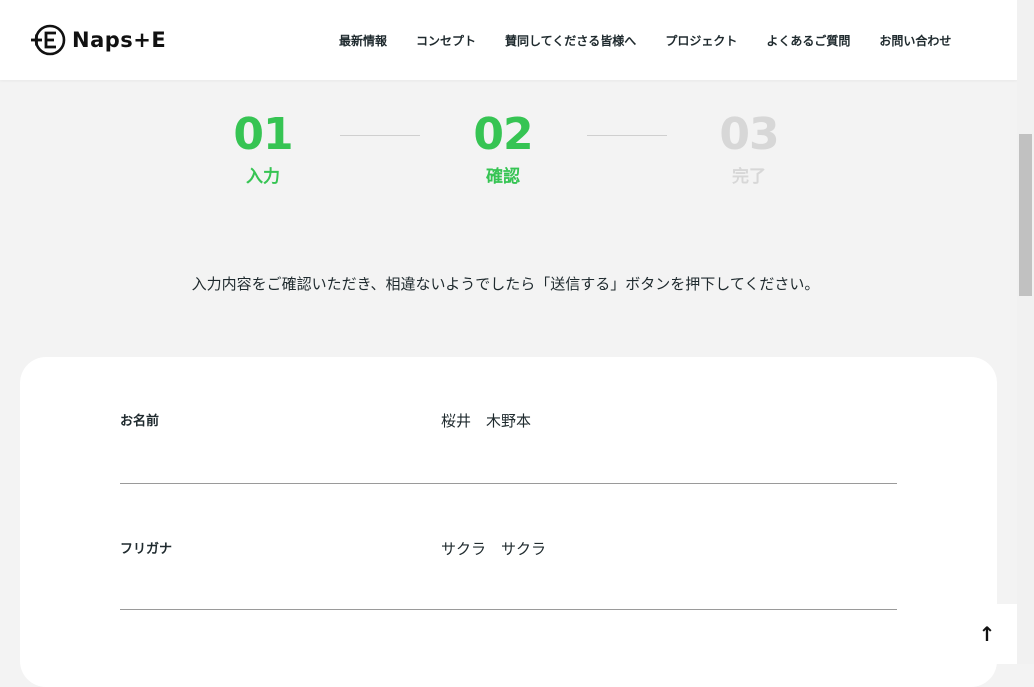  I want to click on field-label: フリガナ, so click(146, 549).